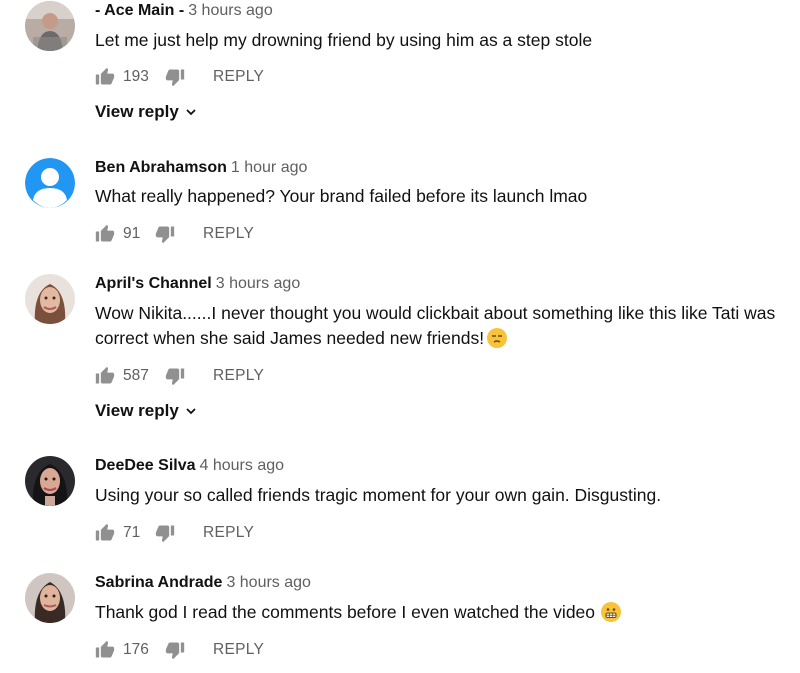 This screenshot has width=800, height=673. What do you see at coordinates (136, 649) in the screenshot?
I see `like-count: 176` at bounding box center [136, 649].